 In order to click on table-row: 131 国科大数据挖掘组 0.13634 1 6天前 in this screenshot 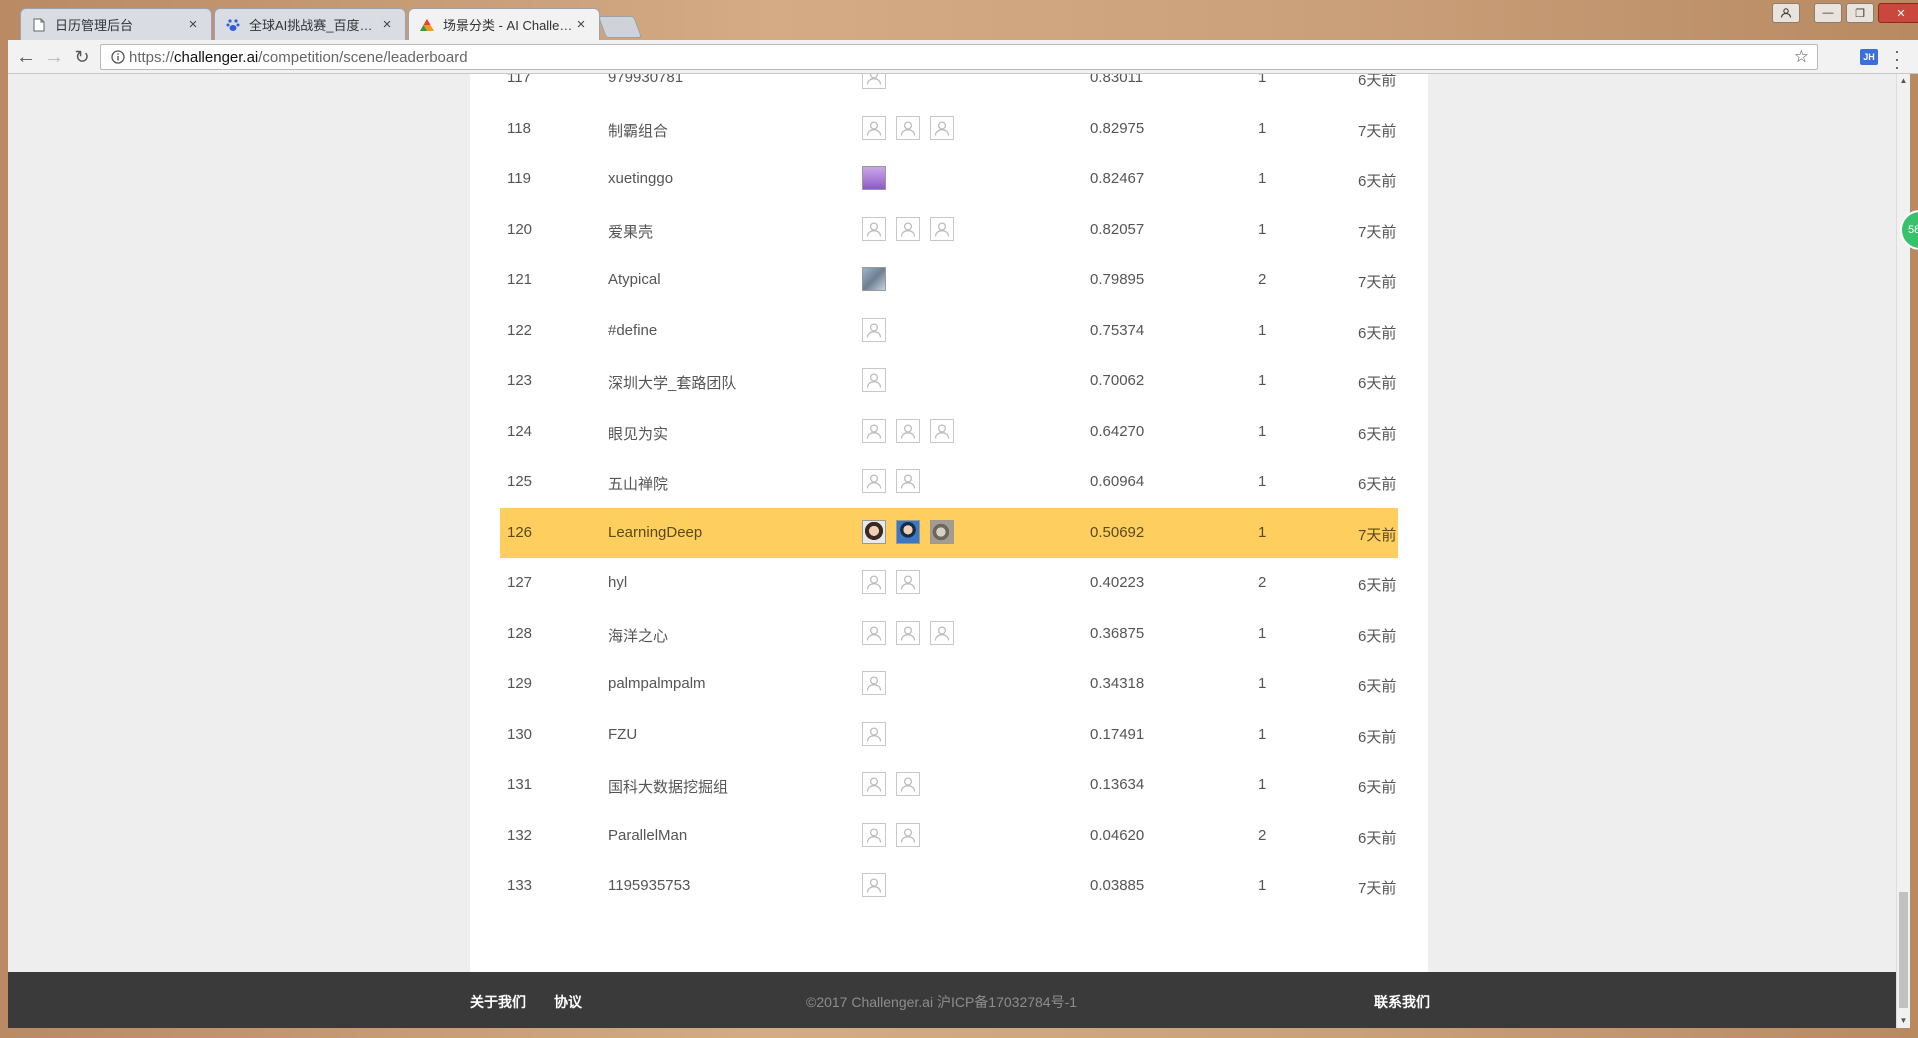, I will do `click(949, 785)`.